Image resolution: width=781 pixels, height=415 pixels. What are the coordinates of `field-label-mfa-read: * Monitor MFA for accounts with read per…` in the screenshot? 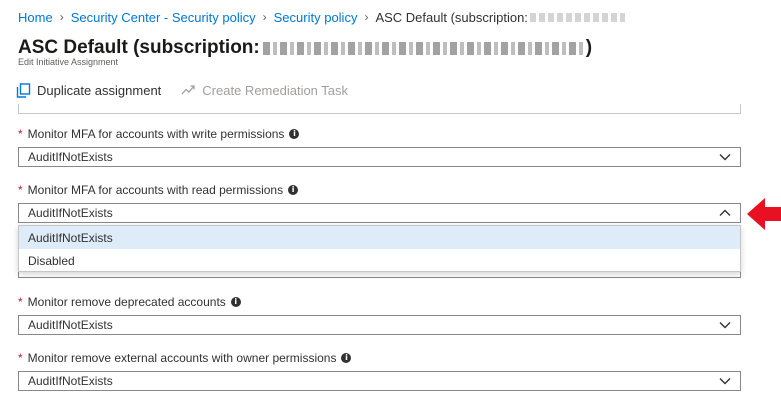 It's located at (158, 190).